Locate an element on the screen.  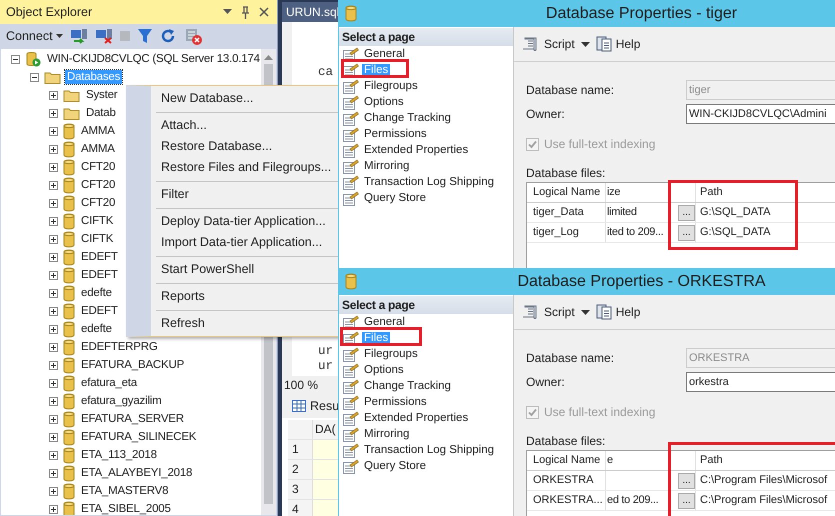
pin-icon is located at coordinates (245, 12).